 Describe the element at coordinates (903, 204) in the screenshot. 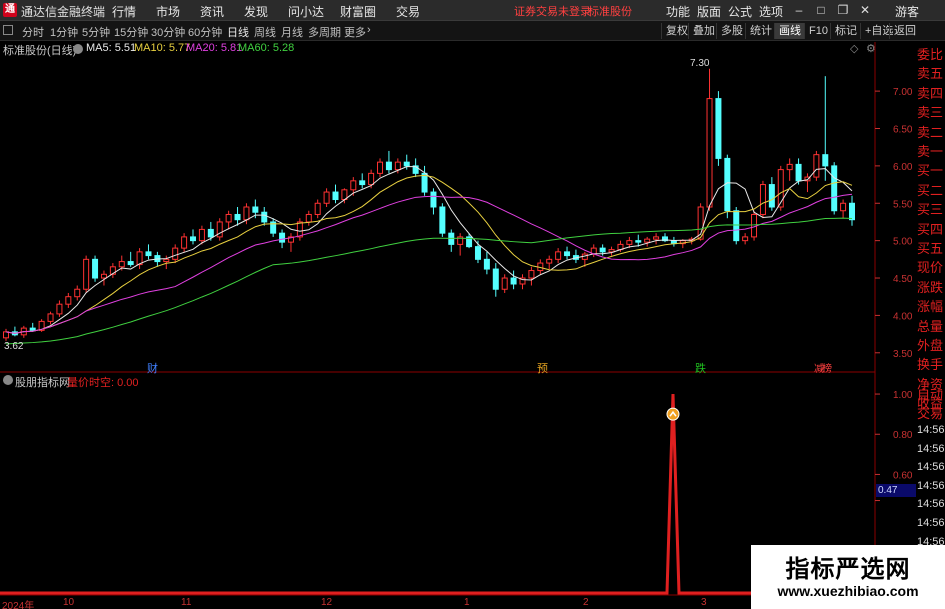

I see `y-tick-label: 5.50` at that location.